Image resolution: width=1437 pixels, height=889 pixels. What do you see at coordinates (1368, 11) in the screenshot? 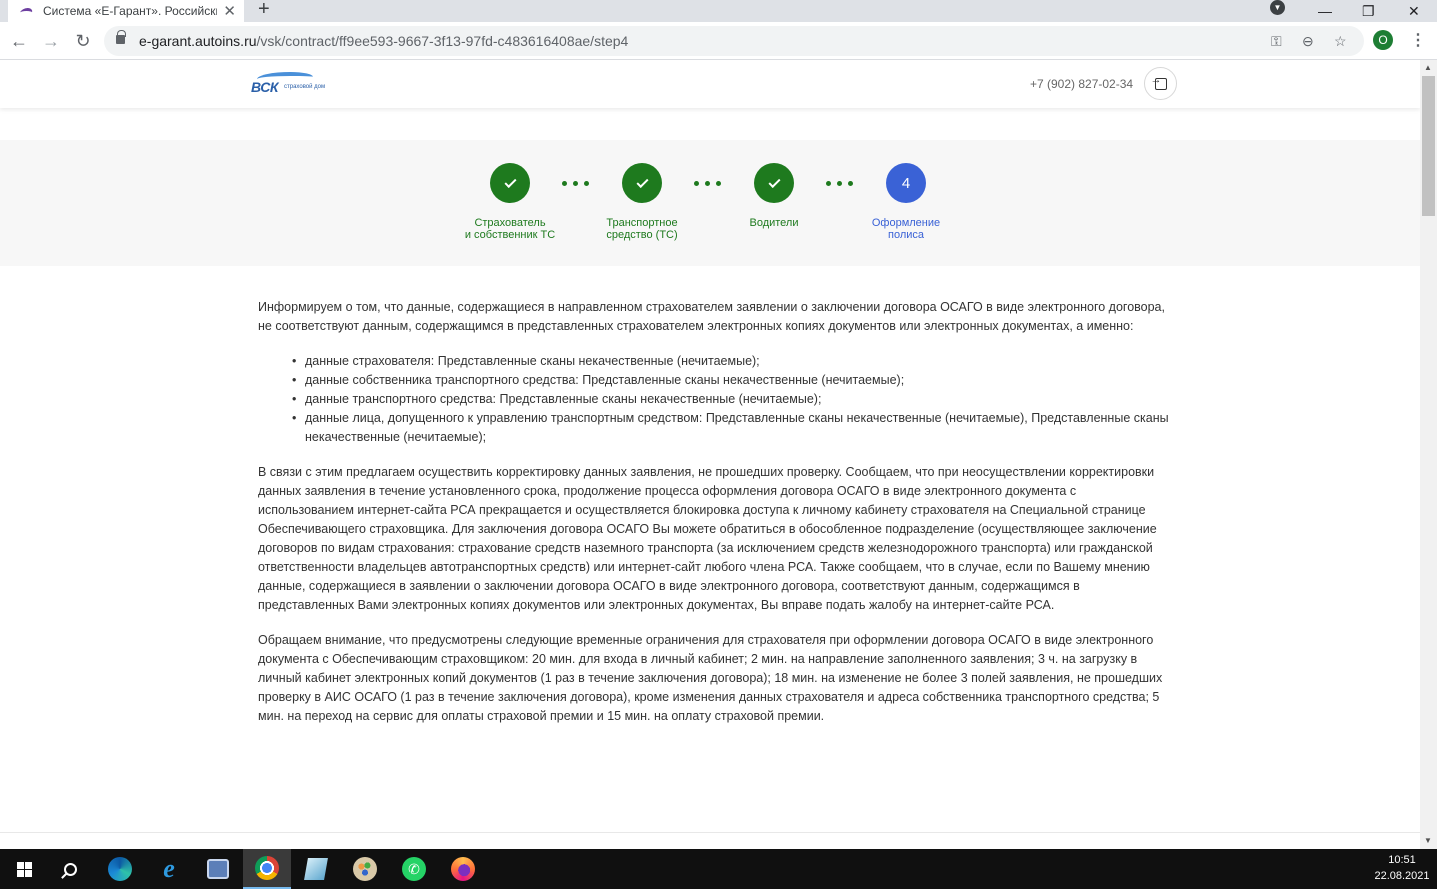
I see `maximize-icon: ❐` at bounding box center [1368, 11].